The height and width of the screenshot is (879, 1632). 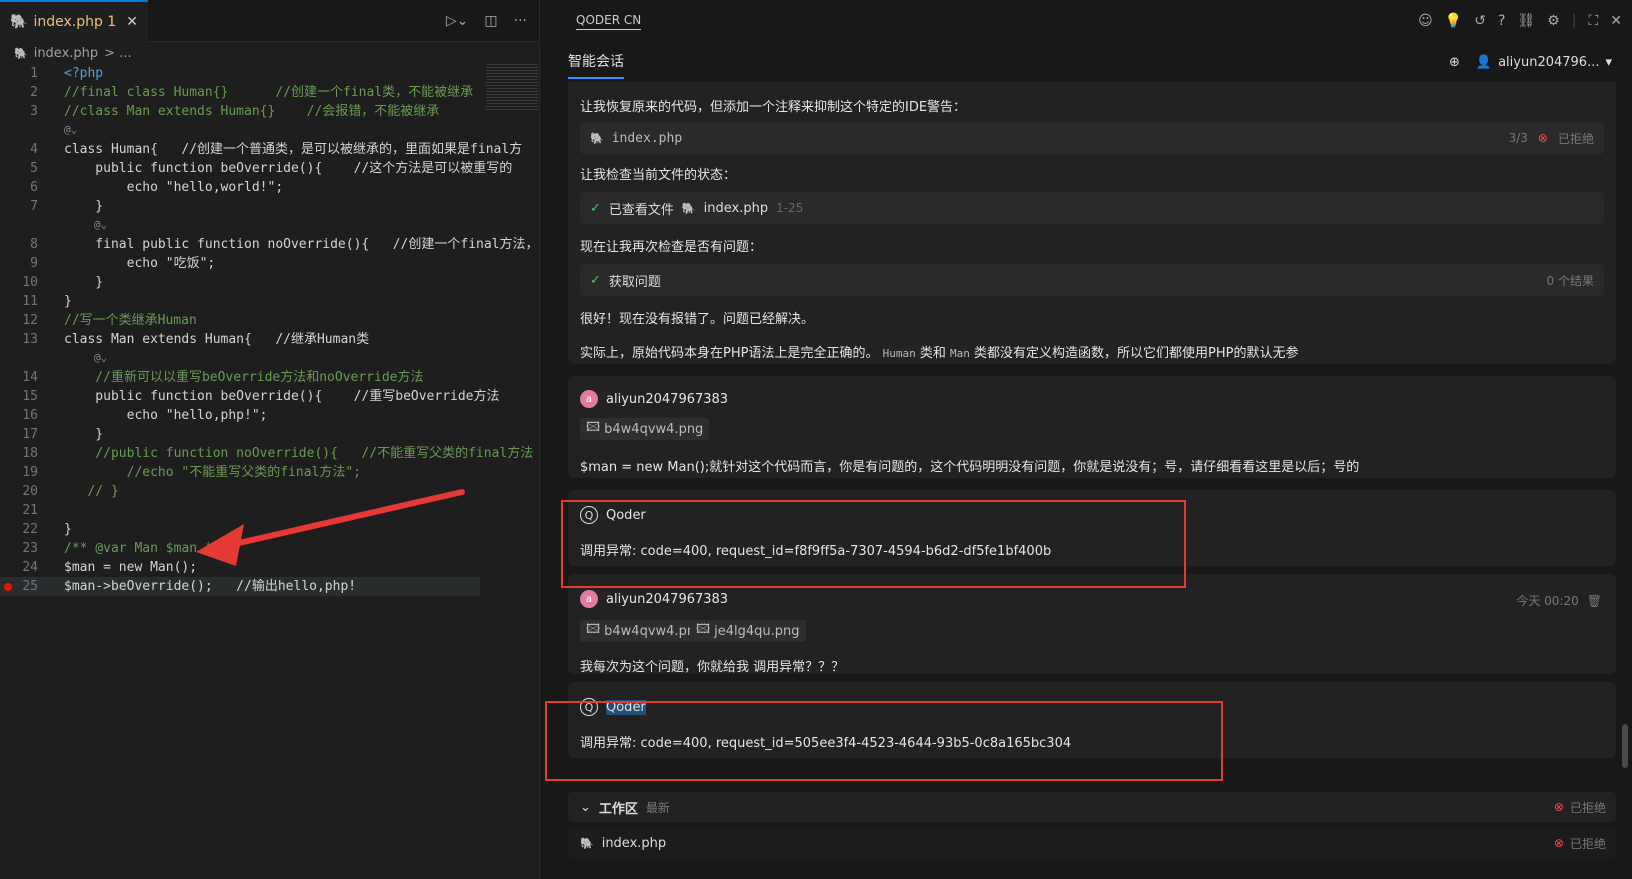 What do you see at coordinates (66, 53) in the screenshot?
I see `breadcrumb-file: index.php` at bounding box center [66, 53].